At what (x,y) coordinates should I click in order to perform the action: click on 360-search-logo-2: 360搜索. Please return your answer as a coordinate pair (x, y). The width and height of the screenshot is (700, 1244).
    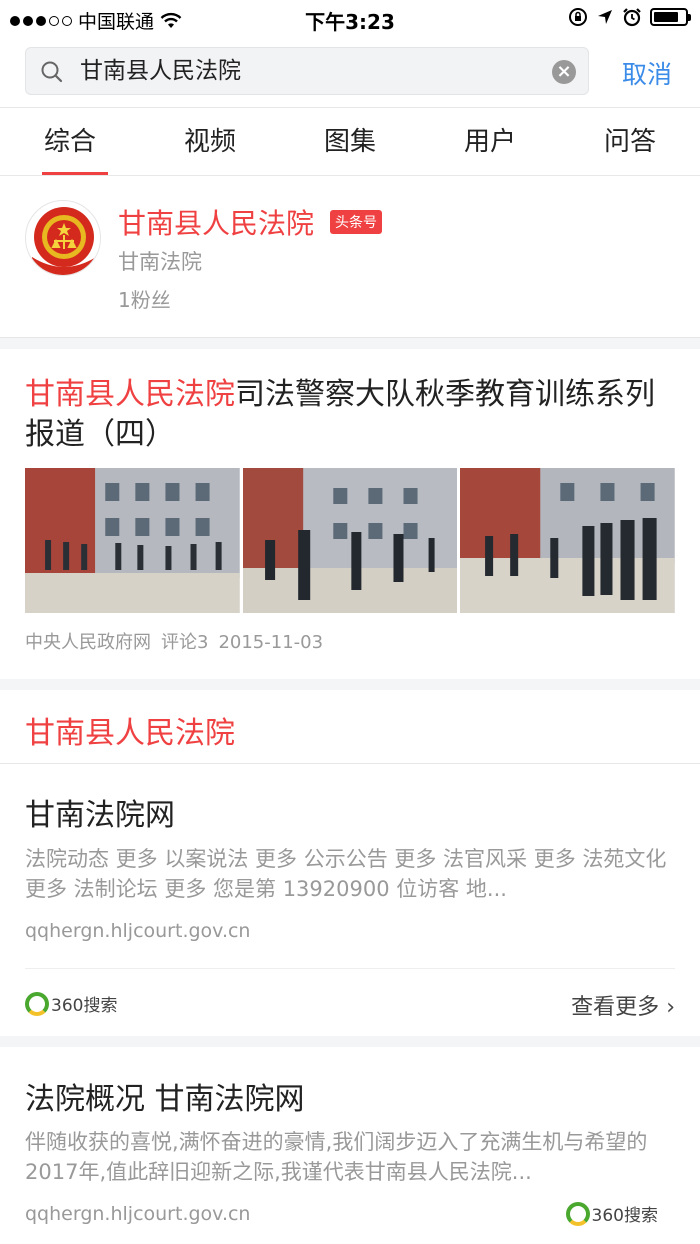
    Looking at the image, I should click on (611, 1213).